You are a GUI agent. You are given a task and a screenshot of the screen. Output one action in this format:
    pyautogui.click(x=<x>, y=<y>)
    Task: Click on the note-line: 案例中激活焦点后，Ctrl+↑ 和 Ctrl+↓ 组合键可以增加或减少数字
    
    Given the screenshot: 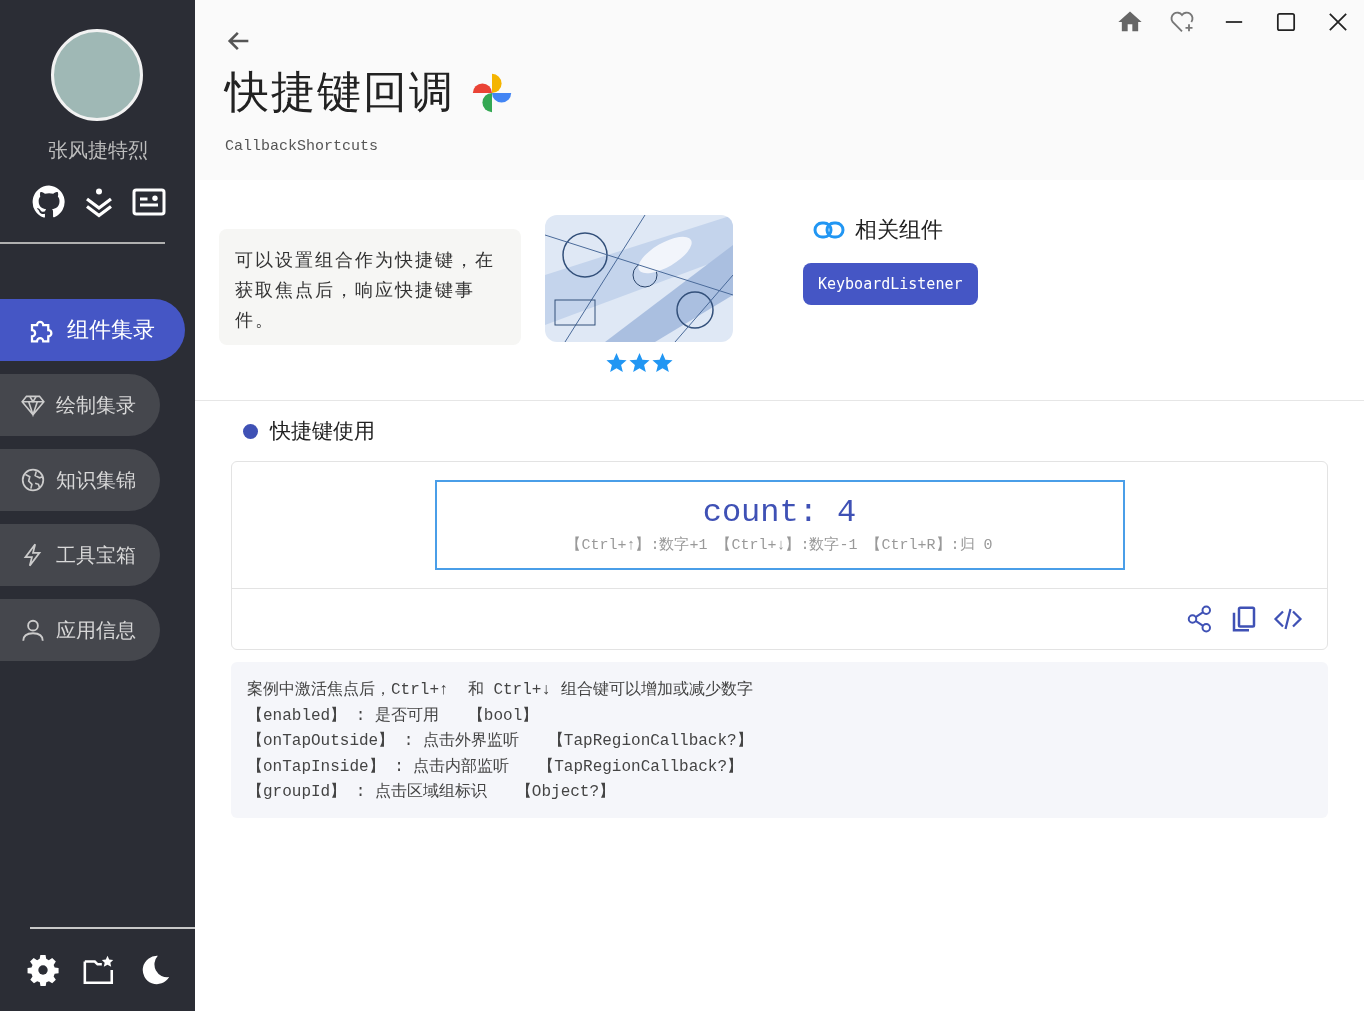 What is the action you would take?
    pyautogui.click(x=500, y=690)
    